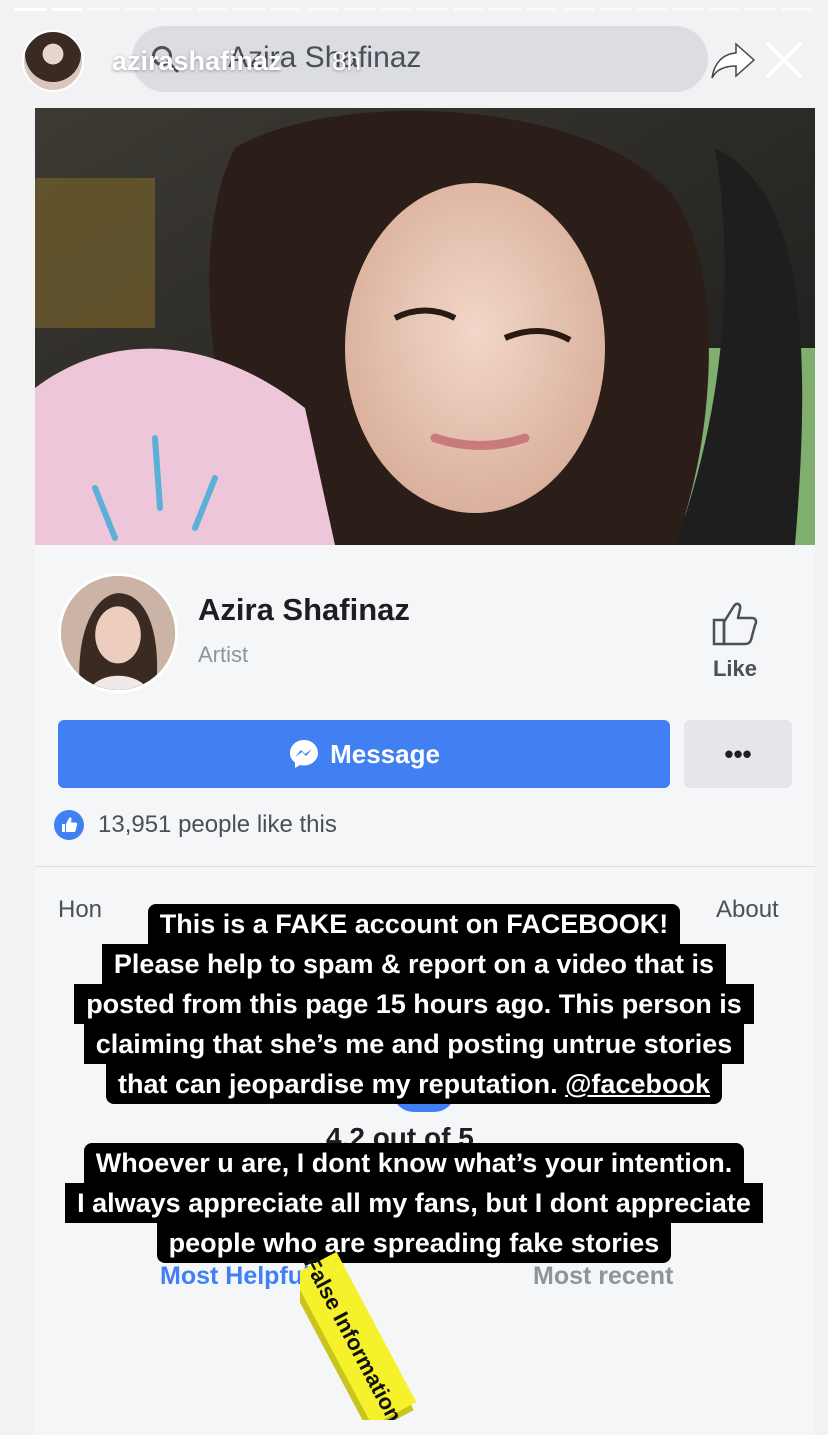 The height and width of the screenshot is (1435, 828). Describe the element at coordinates (235, 1276) in the screenshot. I see `sort-most-helpful: Most Helpful` at that location.